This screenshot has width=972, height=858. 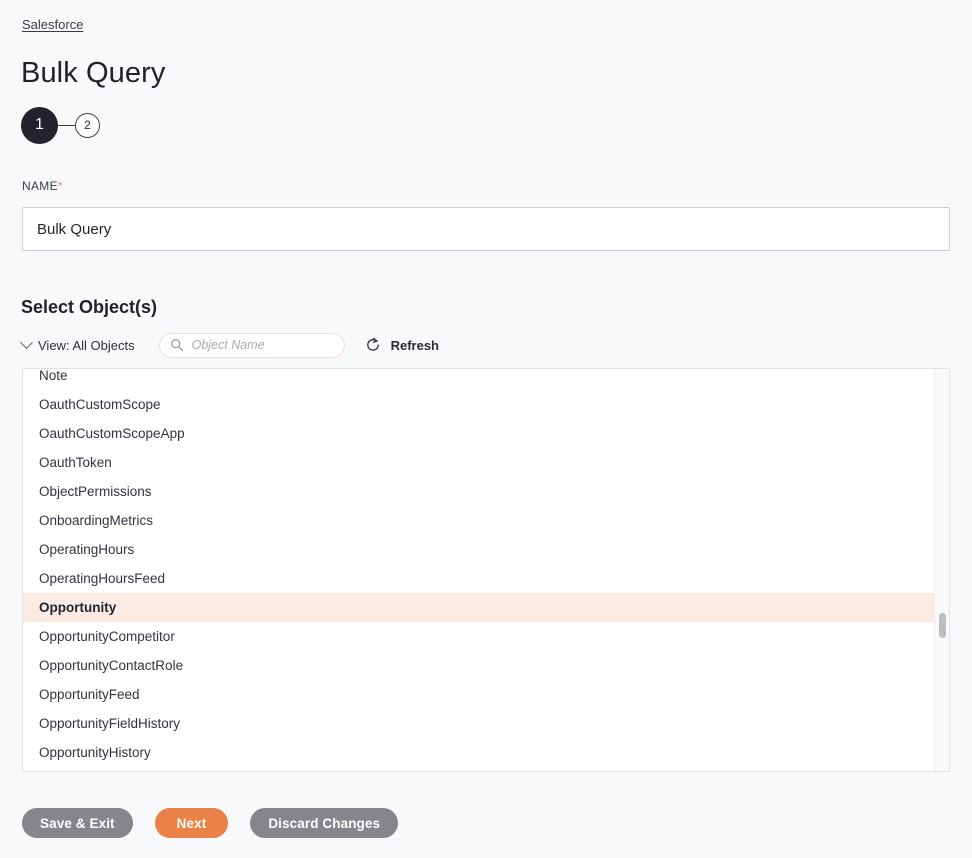 I want to click on refresh-icon, so click(x=372, y=344).